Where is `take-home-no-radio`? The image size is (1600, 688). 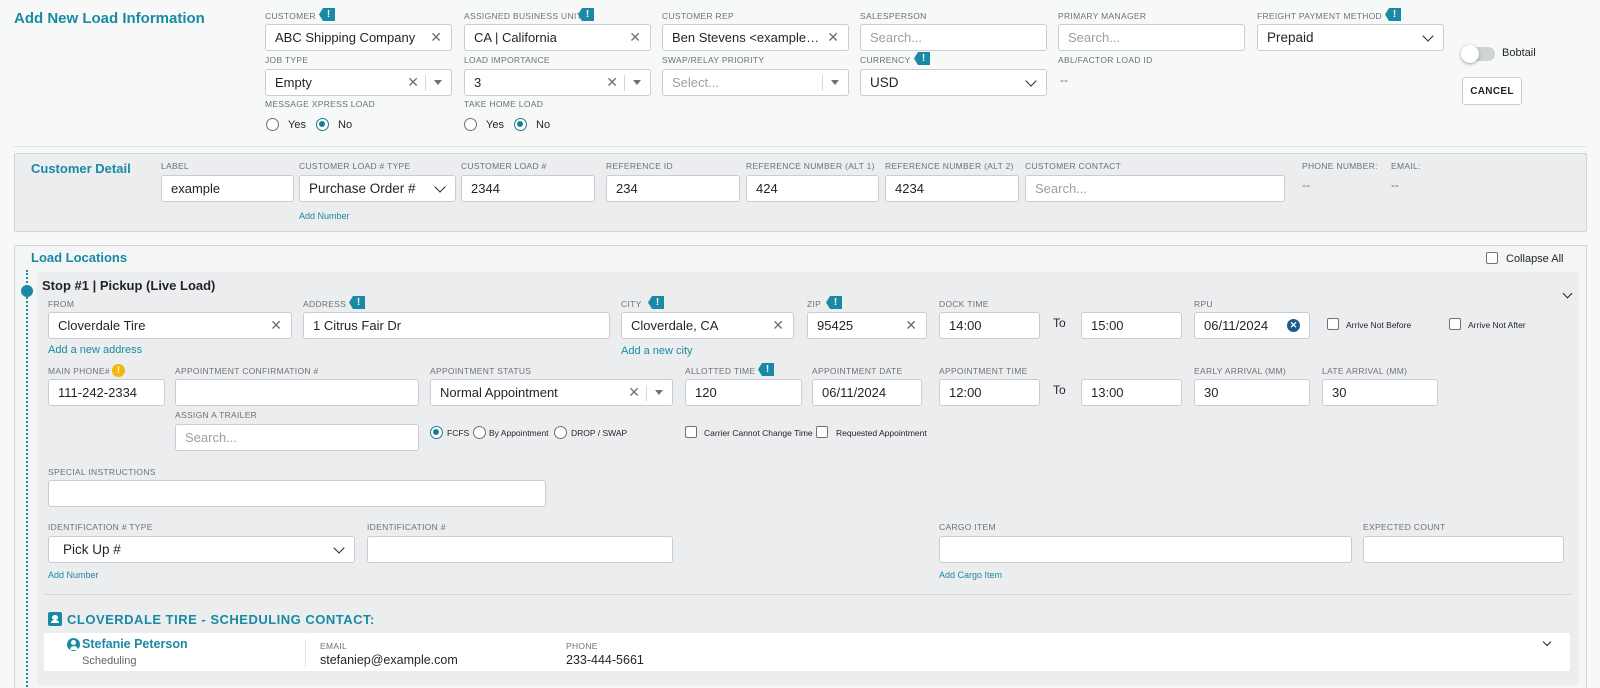
take-home-no-radio is located at coordinates (520, 124).